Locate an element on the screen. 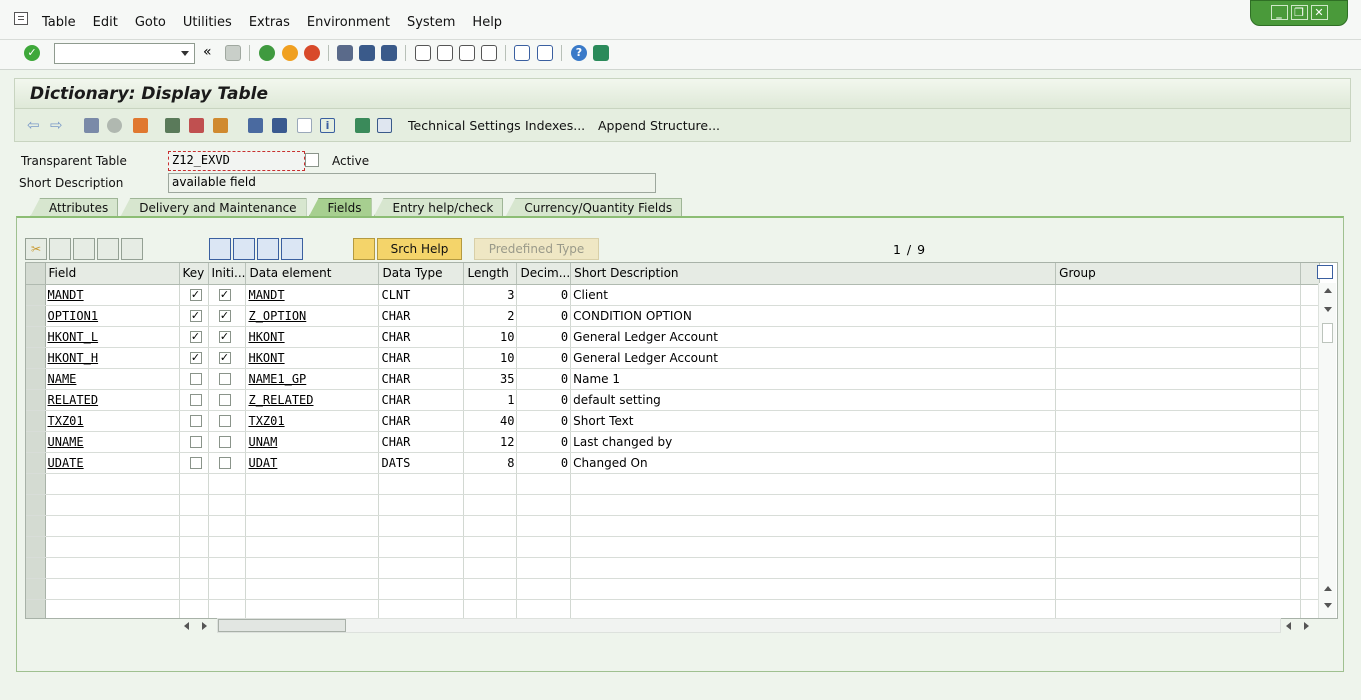 The width and height of the screenshot is (1361, 700). next-page-icon is located at coordinates (467, 53).